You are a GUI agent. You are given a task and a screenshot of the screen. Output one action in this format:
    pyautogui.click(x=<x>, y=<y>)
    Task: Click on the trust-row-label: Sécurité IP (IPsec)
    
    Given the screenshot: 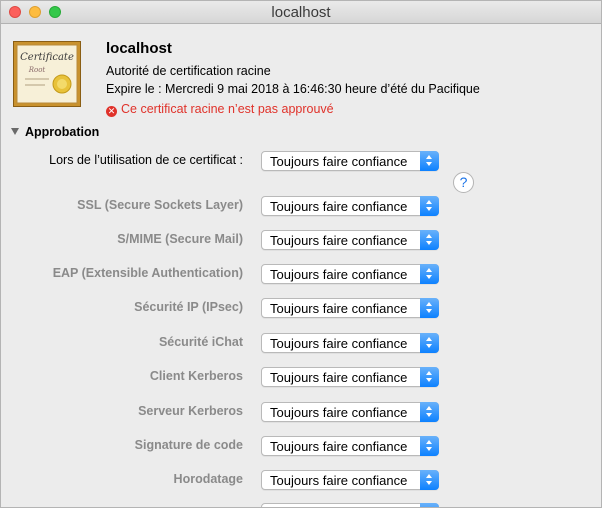 What is the action you would take?
    pyautogui.click(x=188, y=307)
    